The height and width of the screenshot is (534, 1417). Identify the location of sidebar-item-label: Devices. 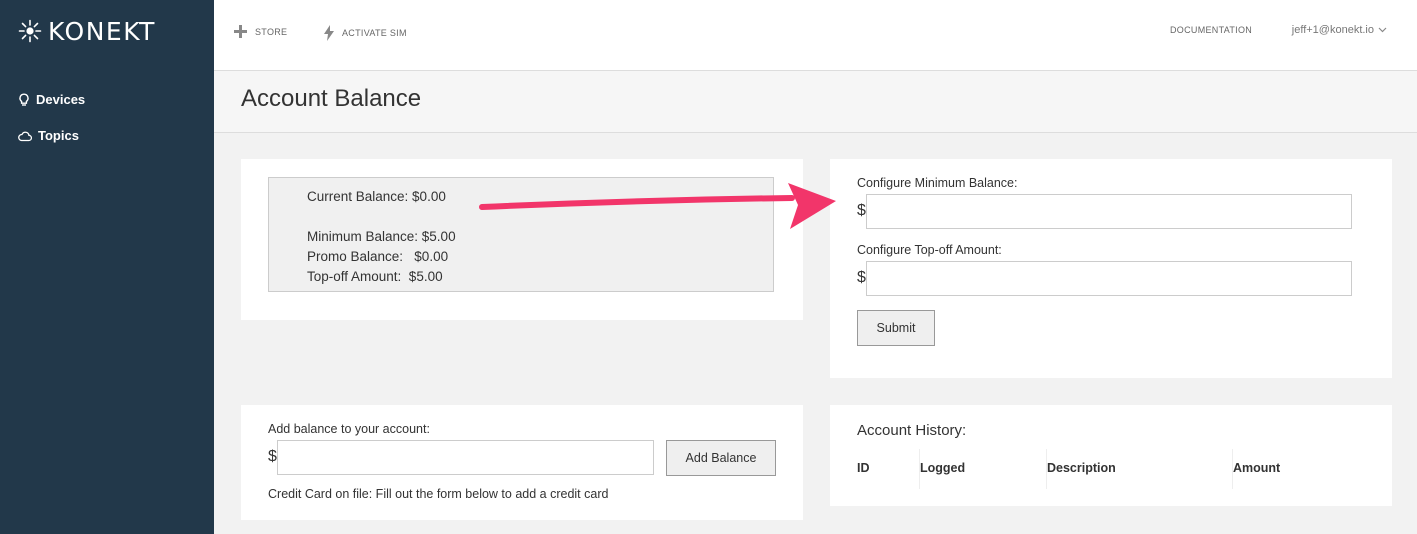
(61, 99).